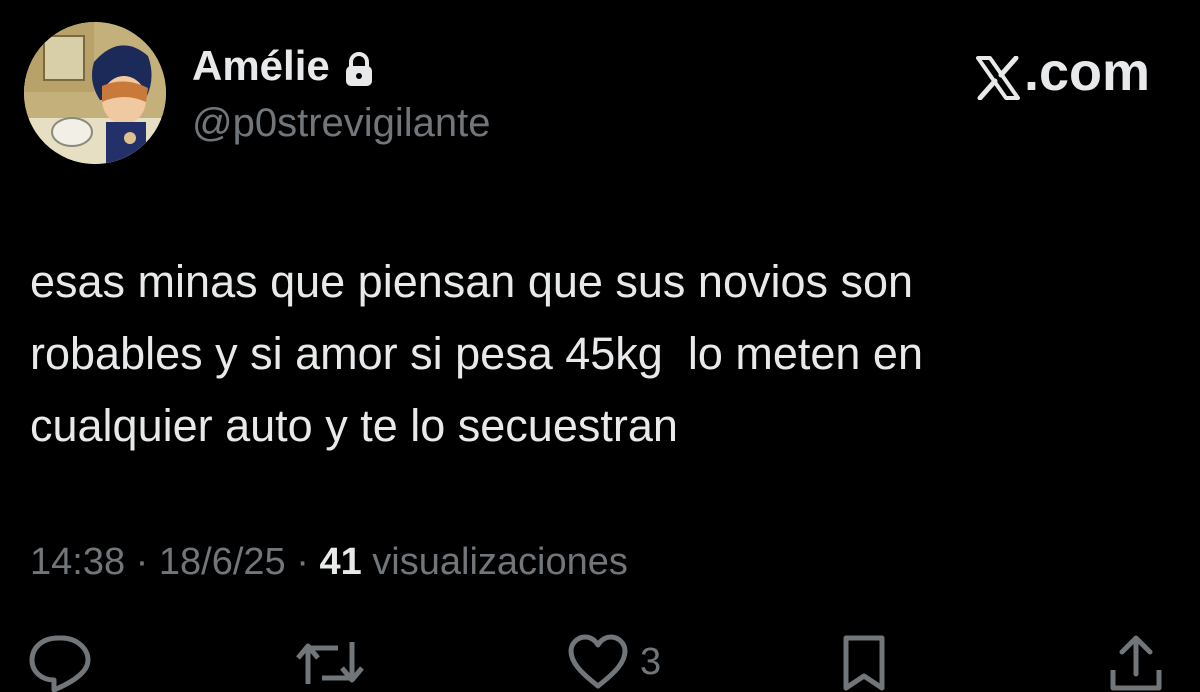  What do you see at coordinates (1086, 72) in the screenshot?
I see `brand-domain: .com` at bounding box center [1086, 72].